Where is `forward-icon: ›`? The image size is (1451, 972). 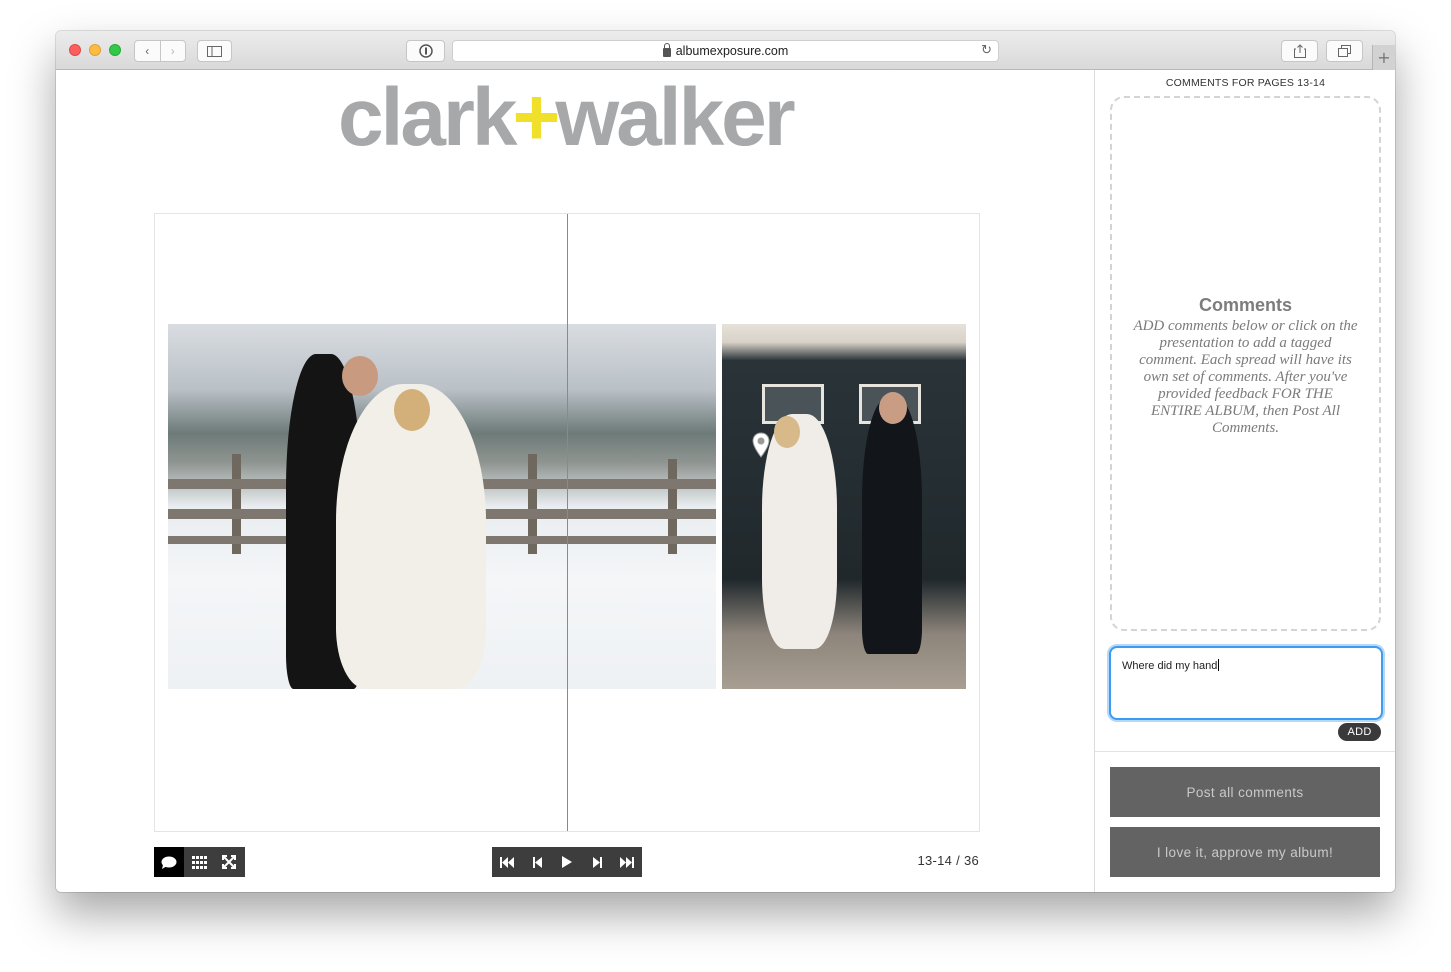
forward-icon: › is located at coordinates (173, 51).